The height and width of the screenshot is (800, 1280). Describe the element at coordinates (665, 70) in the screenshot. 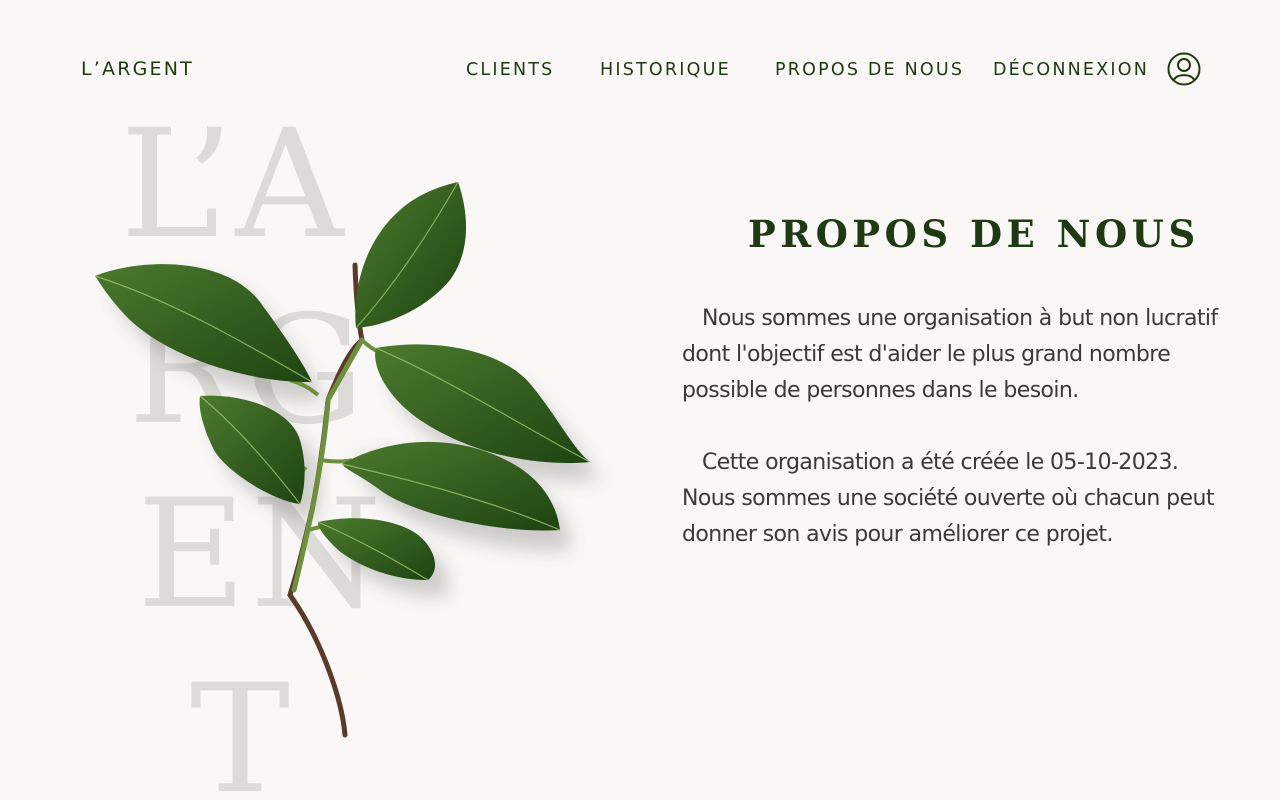

I see `nav-historique: HISTORIQUE` at that location.